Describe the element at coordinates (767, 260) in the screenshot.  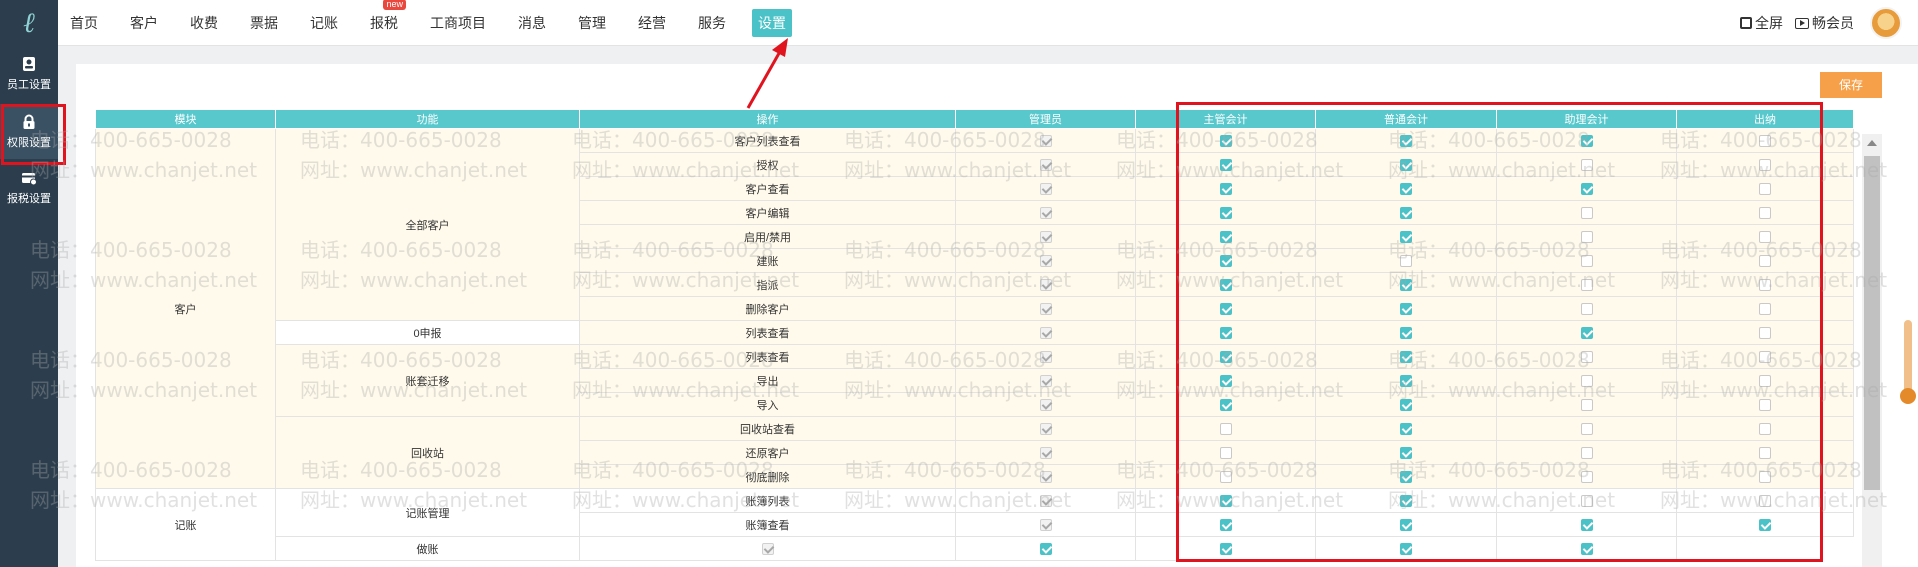
I see `operation-cell: 建账` at that location.